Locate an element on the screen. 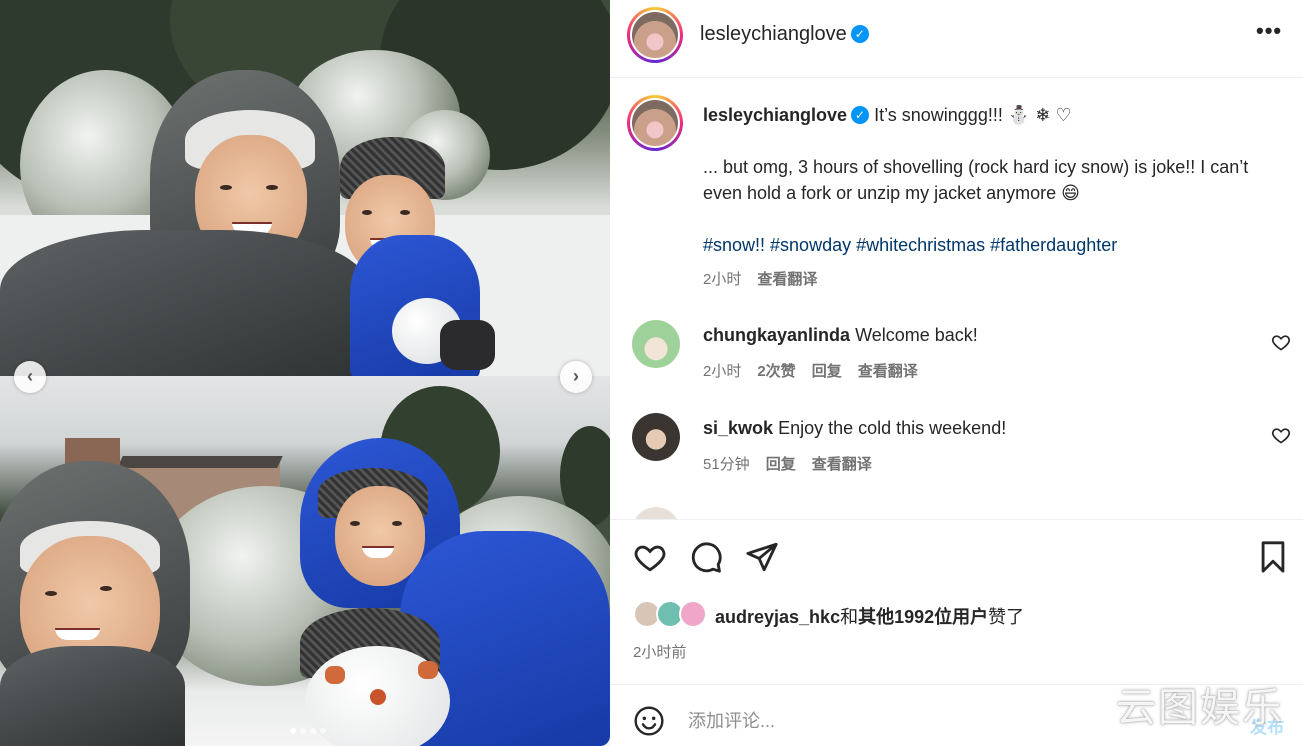 This screenshot has width=1303, height=746. carousel-dots is located at coordinates (308, 731).